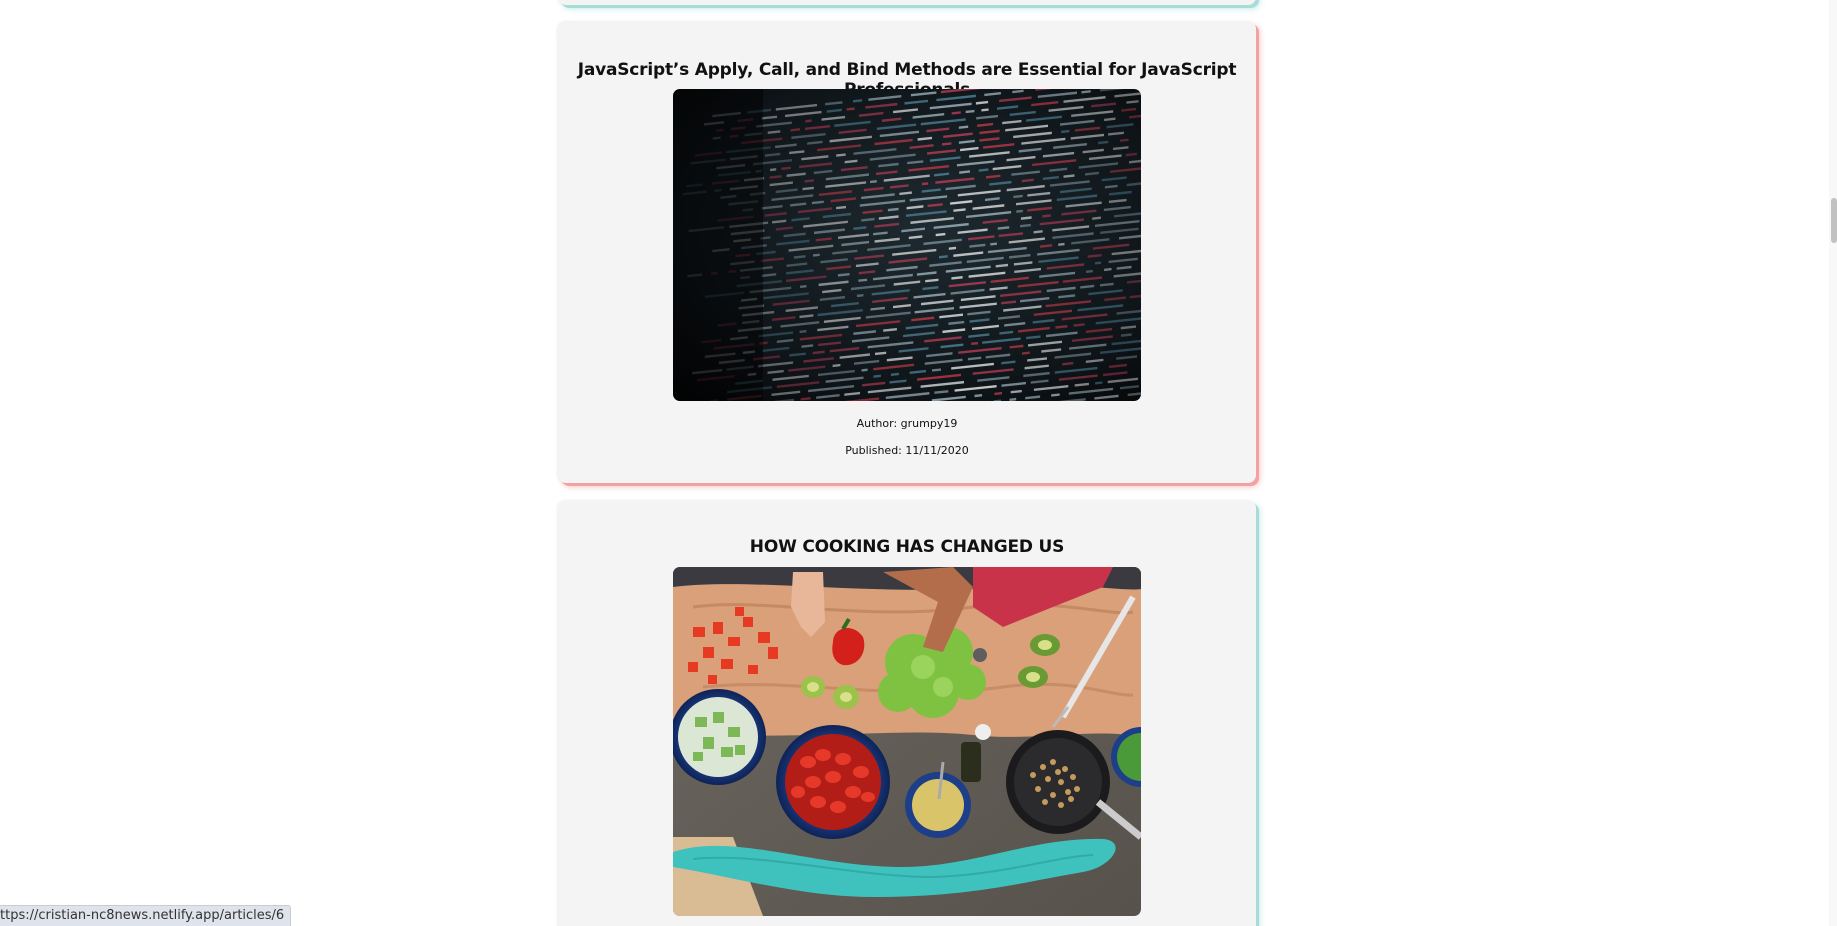 The image size is (1837, 926). I want to click on article-author: Author: grumpy19, so click(907, 423).